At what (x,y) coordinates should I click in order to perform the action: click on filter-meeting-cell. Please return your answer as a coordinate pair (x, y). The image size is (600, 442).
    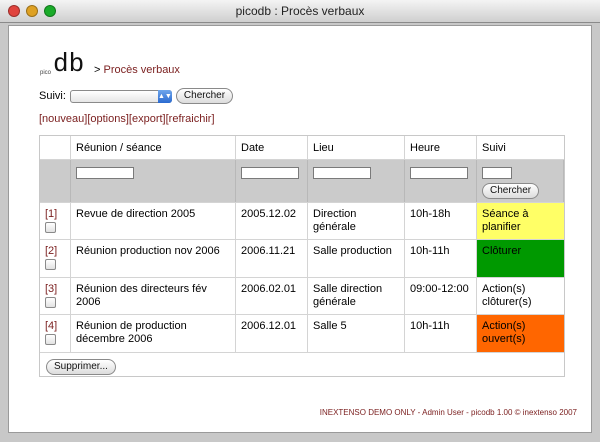
    Looking at the image, I should click on (153, 181).